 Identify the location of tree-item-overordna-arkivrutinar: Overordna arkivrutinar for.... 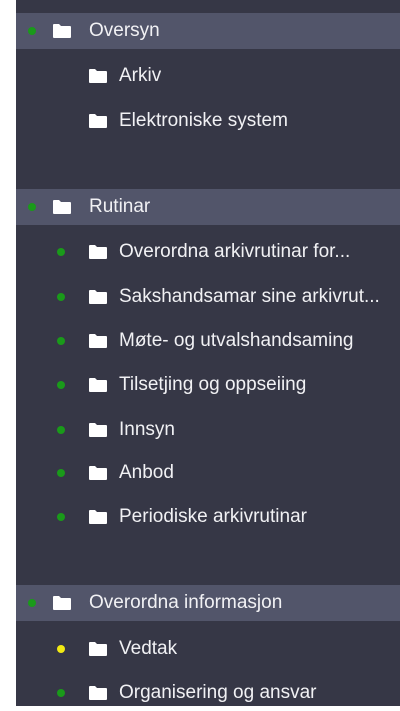
(208, 252).